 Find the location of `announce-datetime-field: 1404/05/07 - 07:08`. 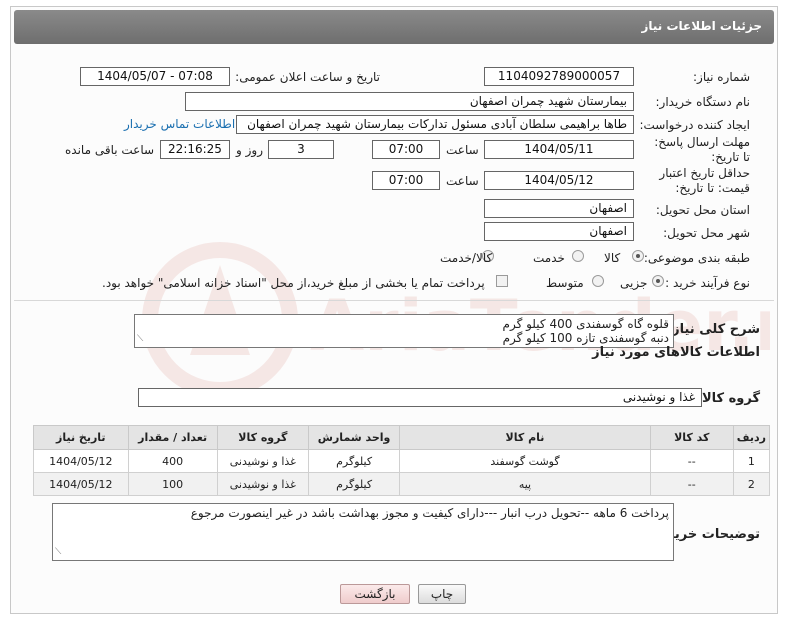

announce-datetime-field: 1404/05/07 - 07:08 is located at coordinates (155, 76).